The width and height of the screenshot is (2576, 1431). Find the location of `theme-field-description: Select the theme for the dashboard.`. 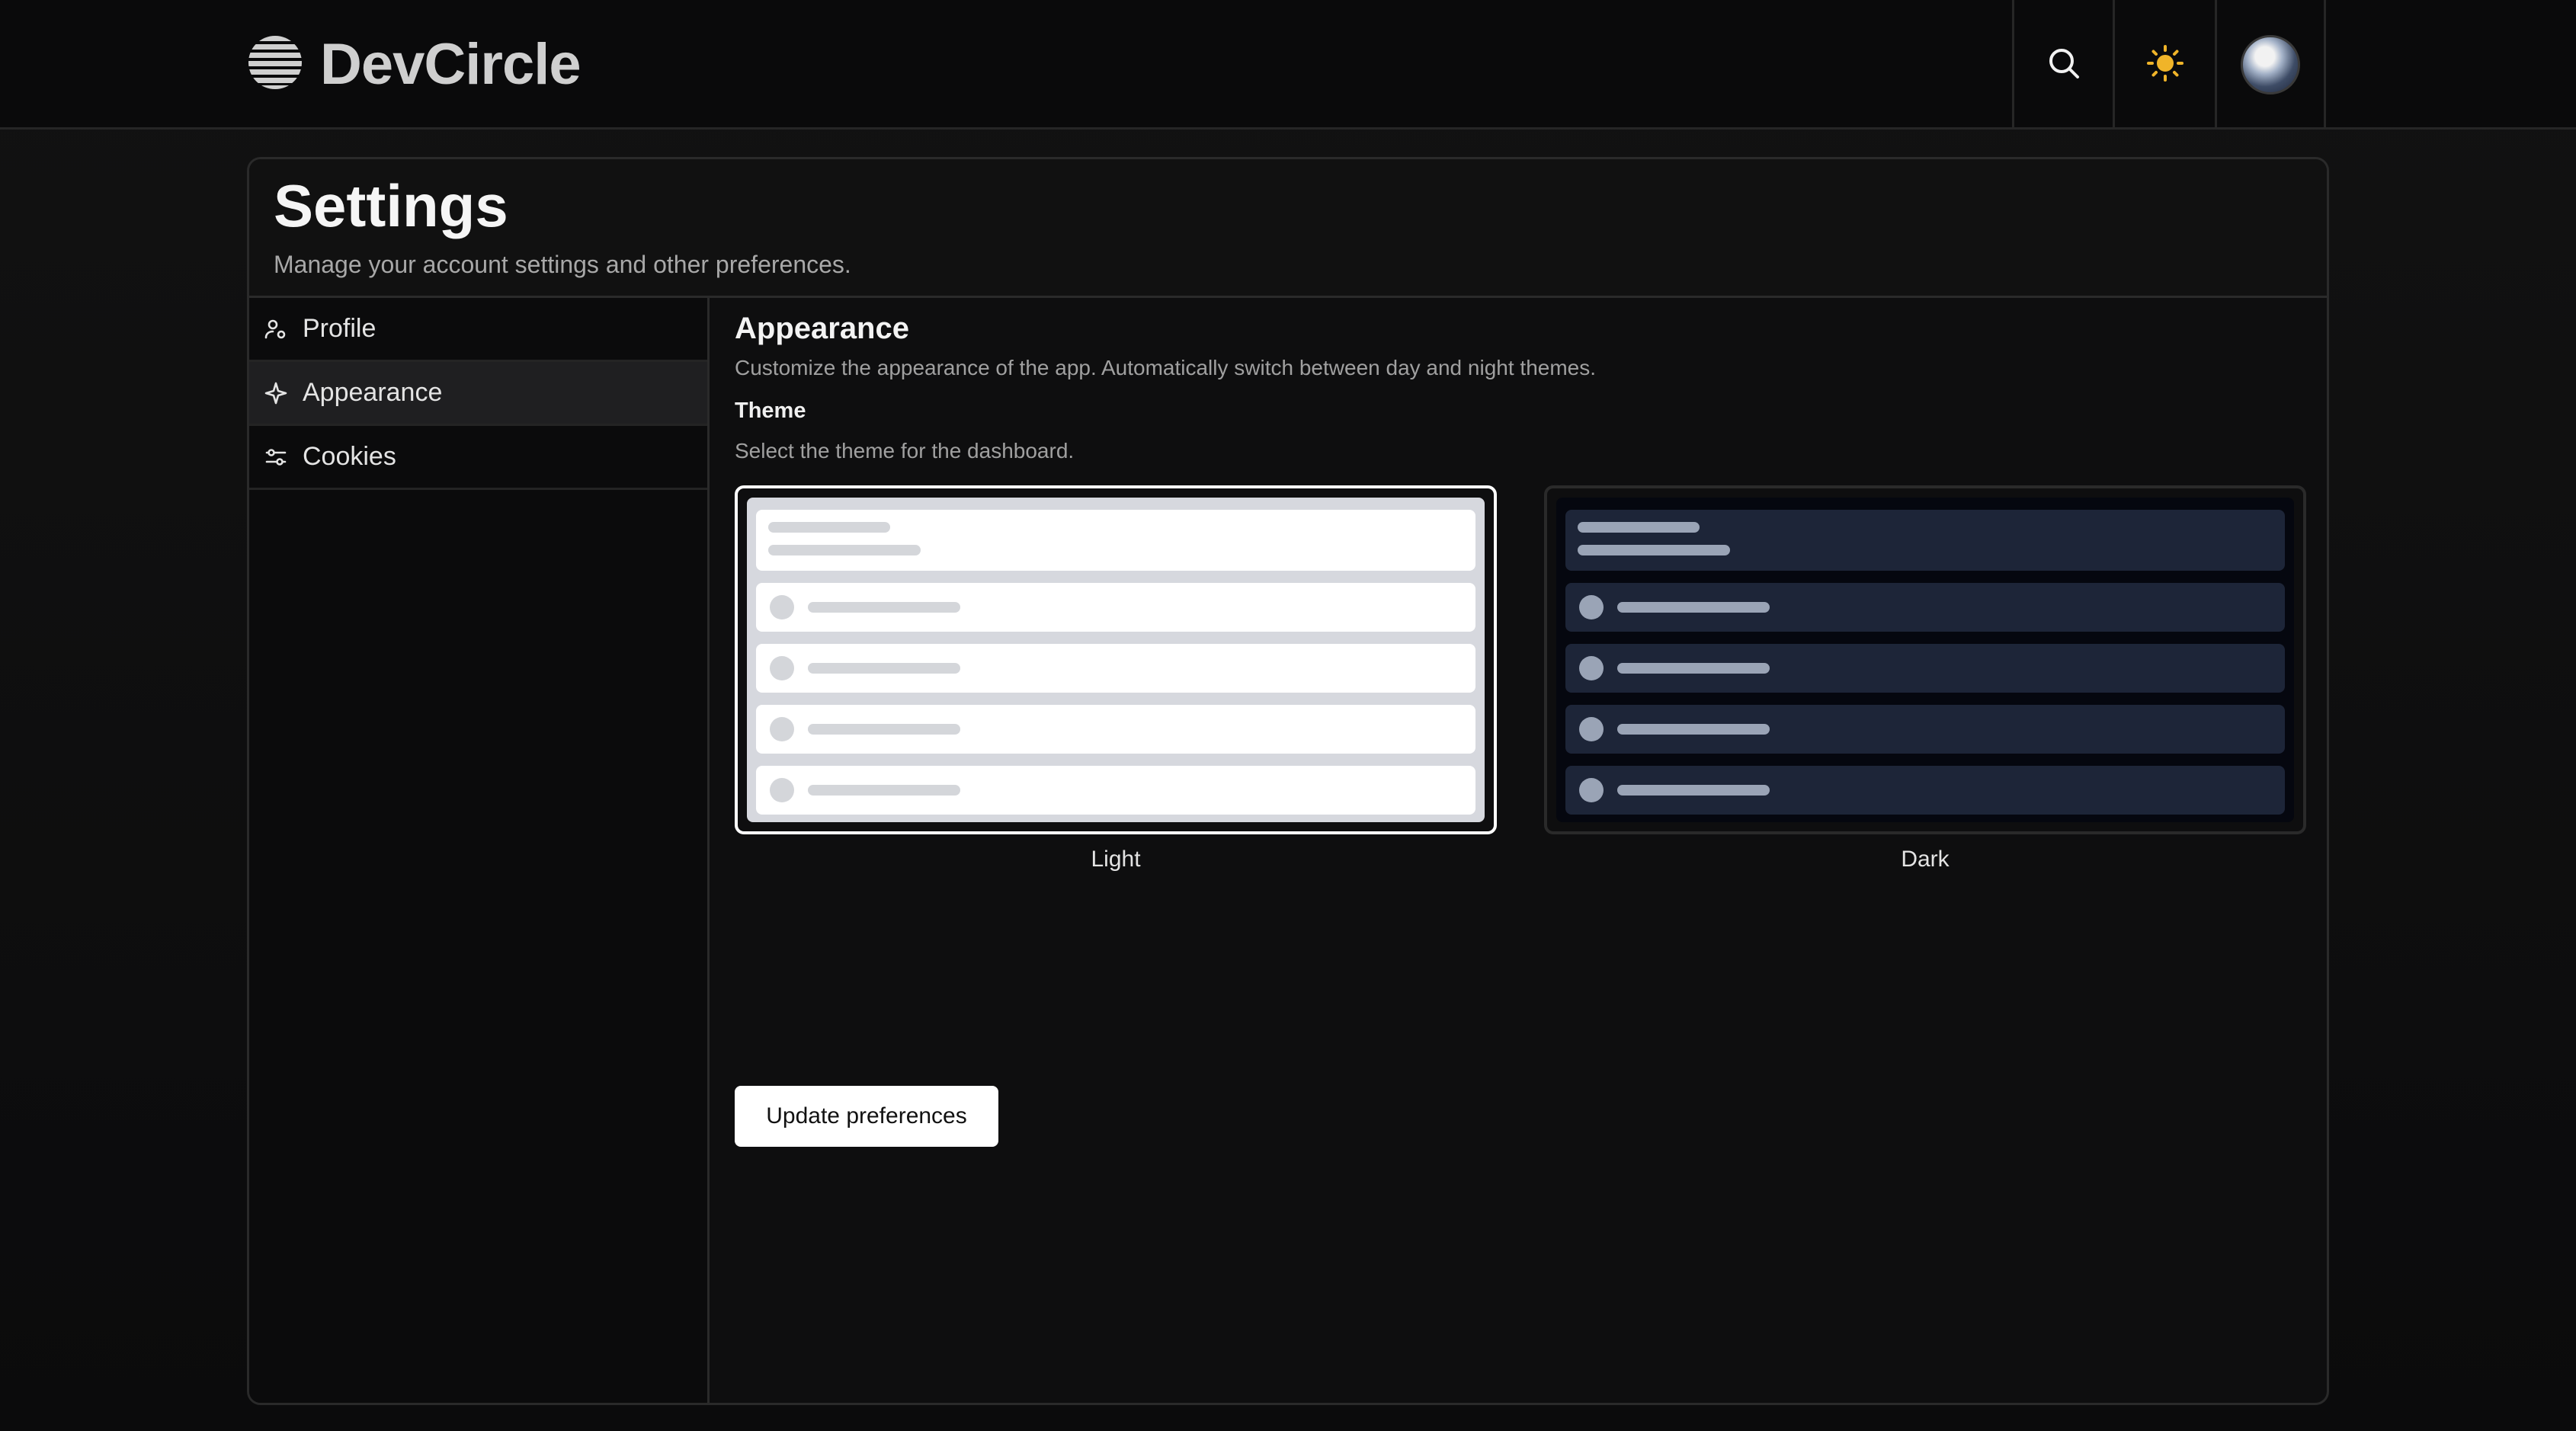

theme-field-description: Select the theme for the dashboard. is located at coordinates (905, 451).